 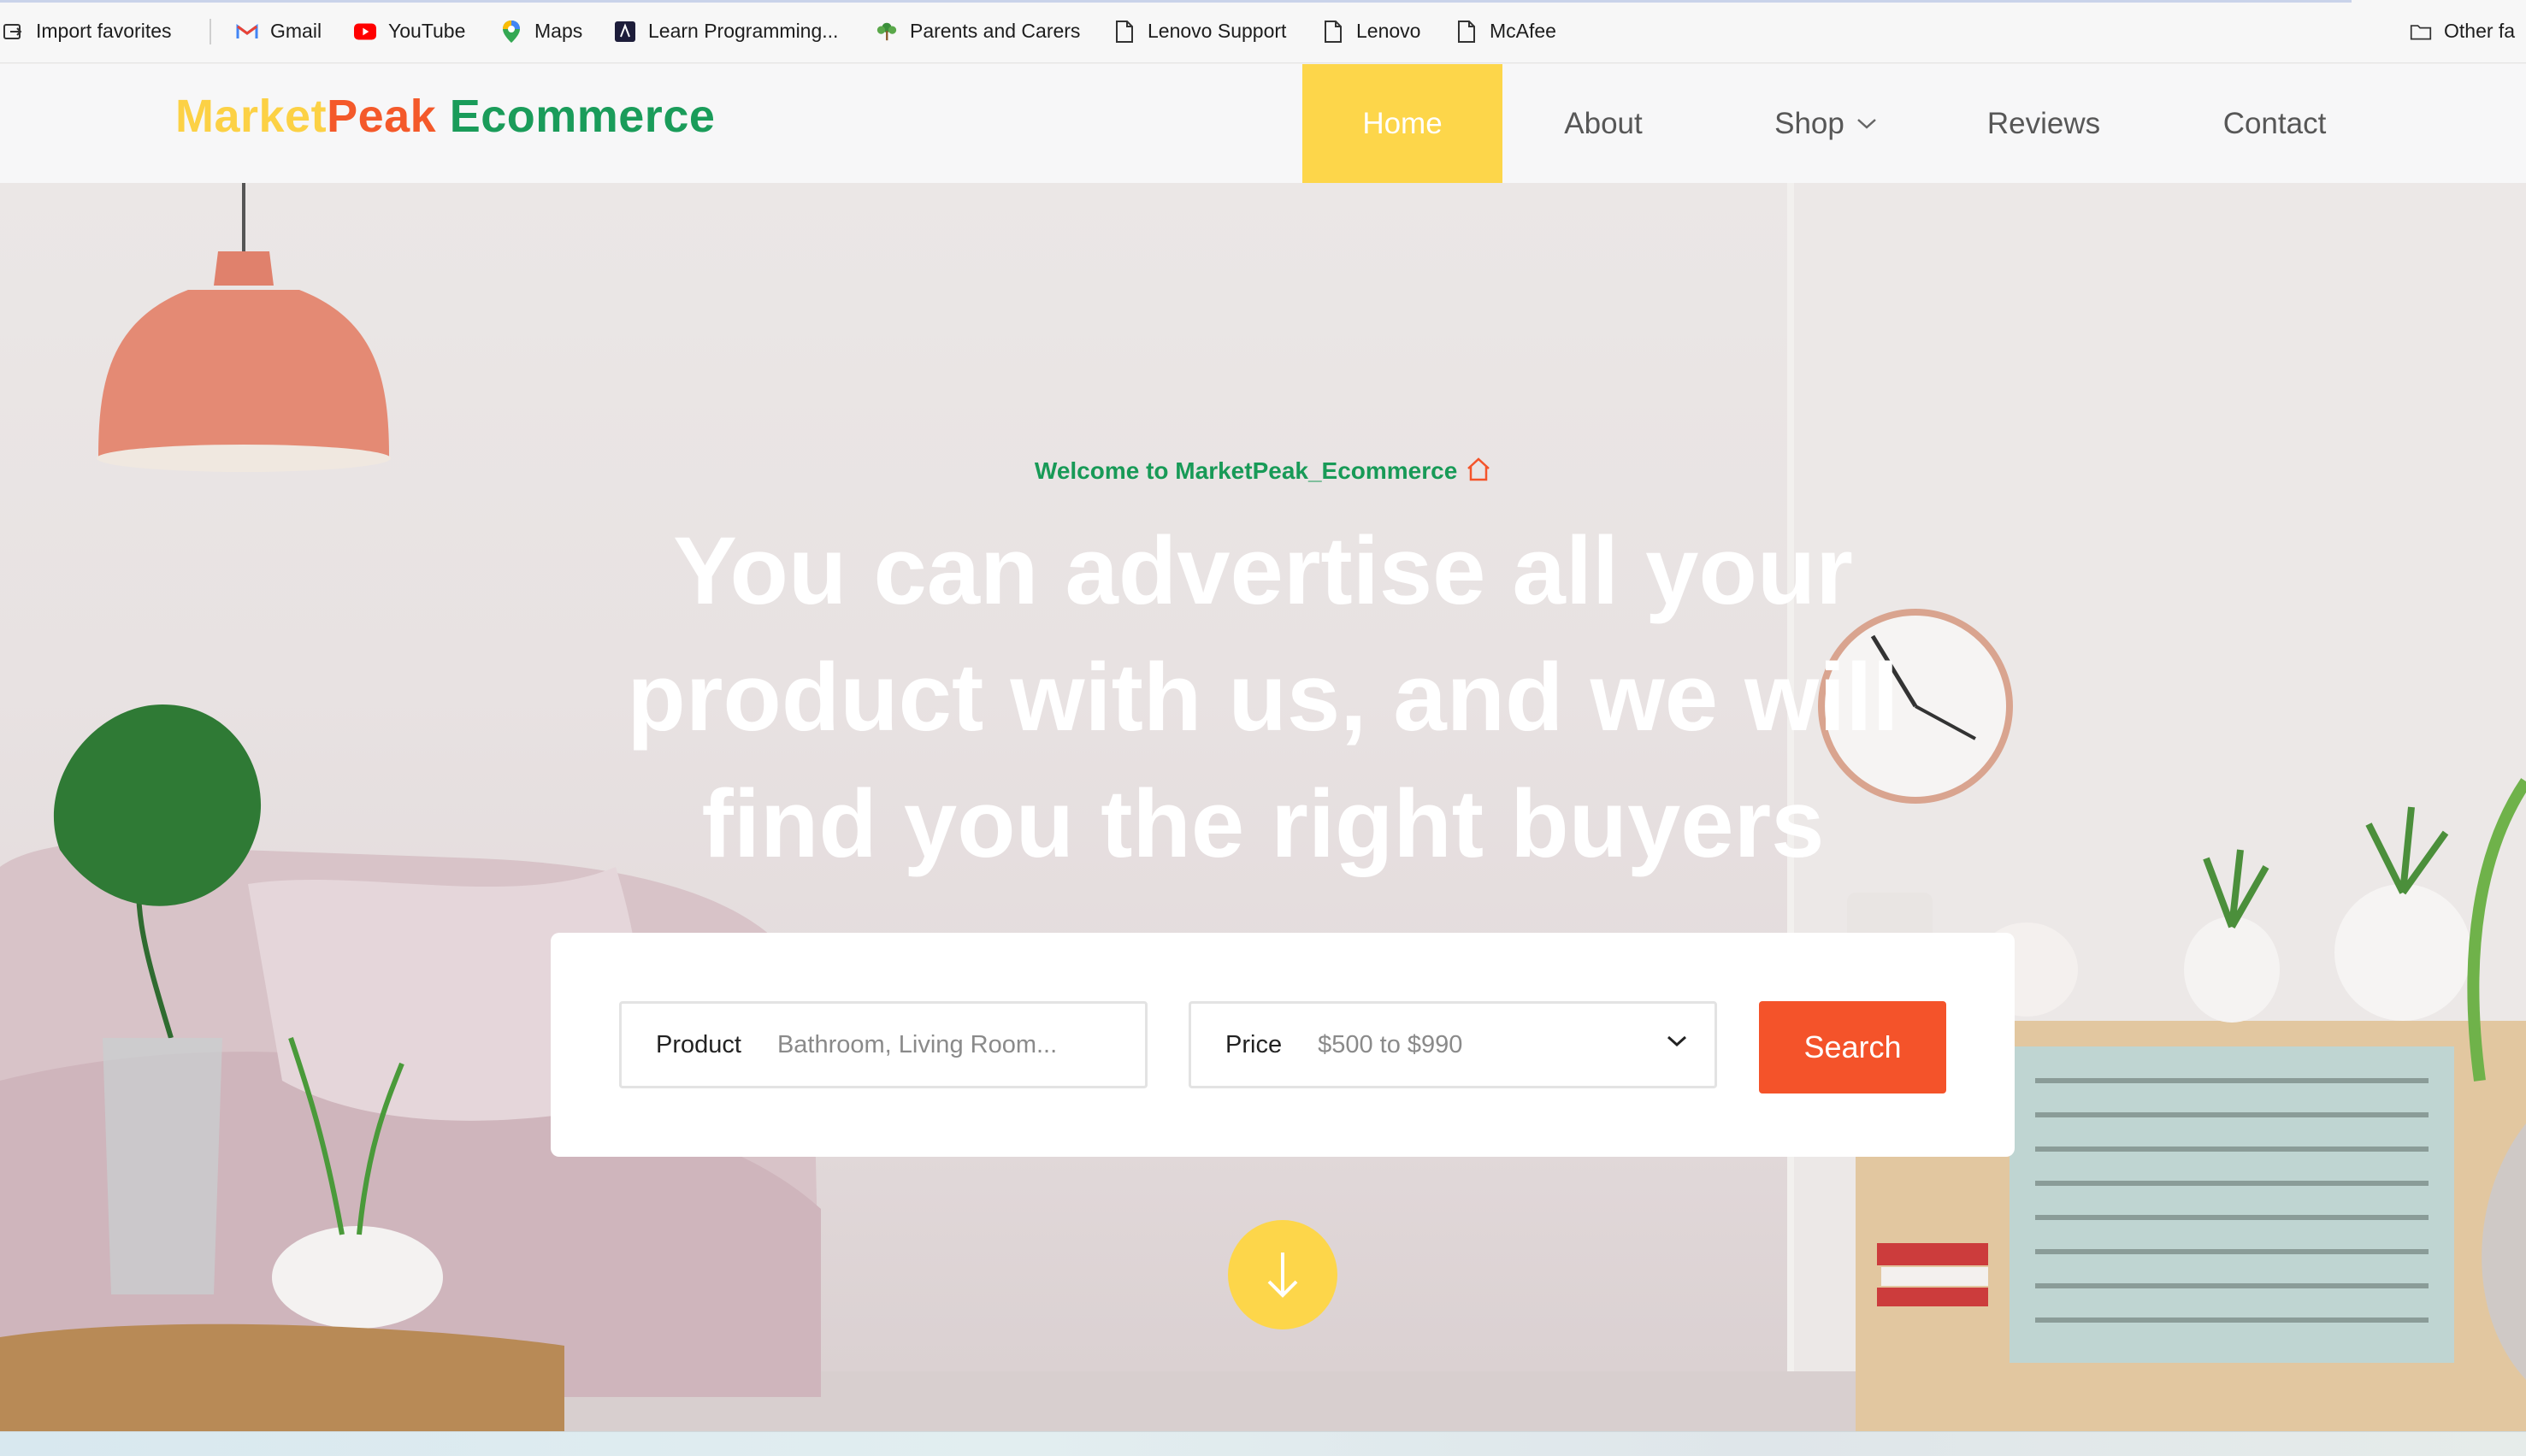 I want to click on bookmark-youtube: YouTube, so click(x=409, y=31).